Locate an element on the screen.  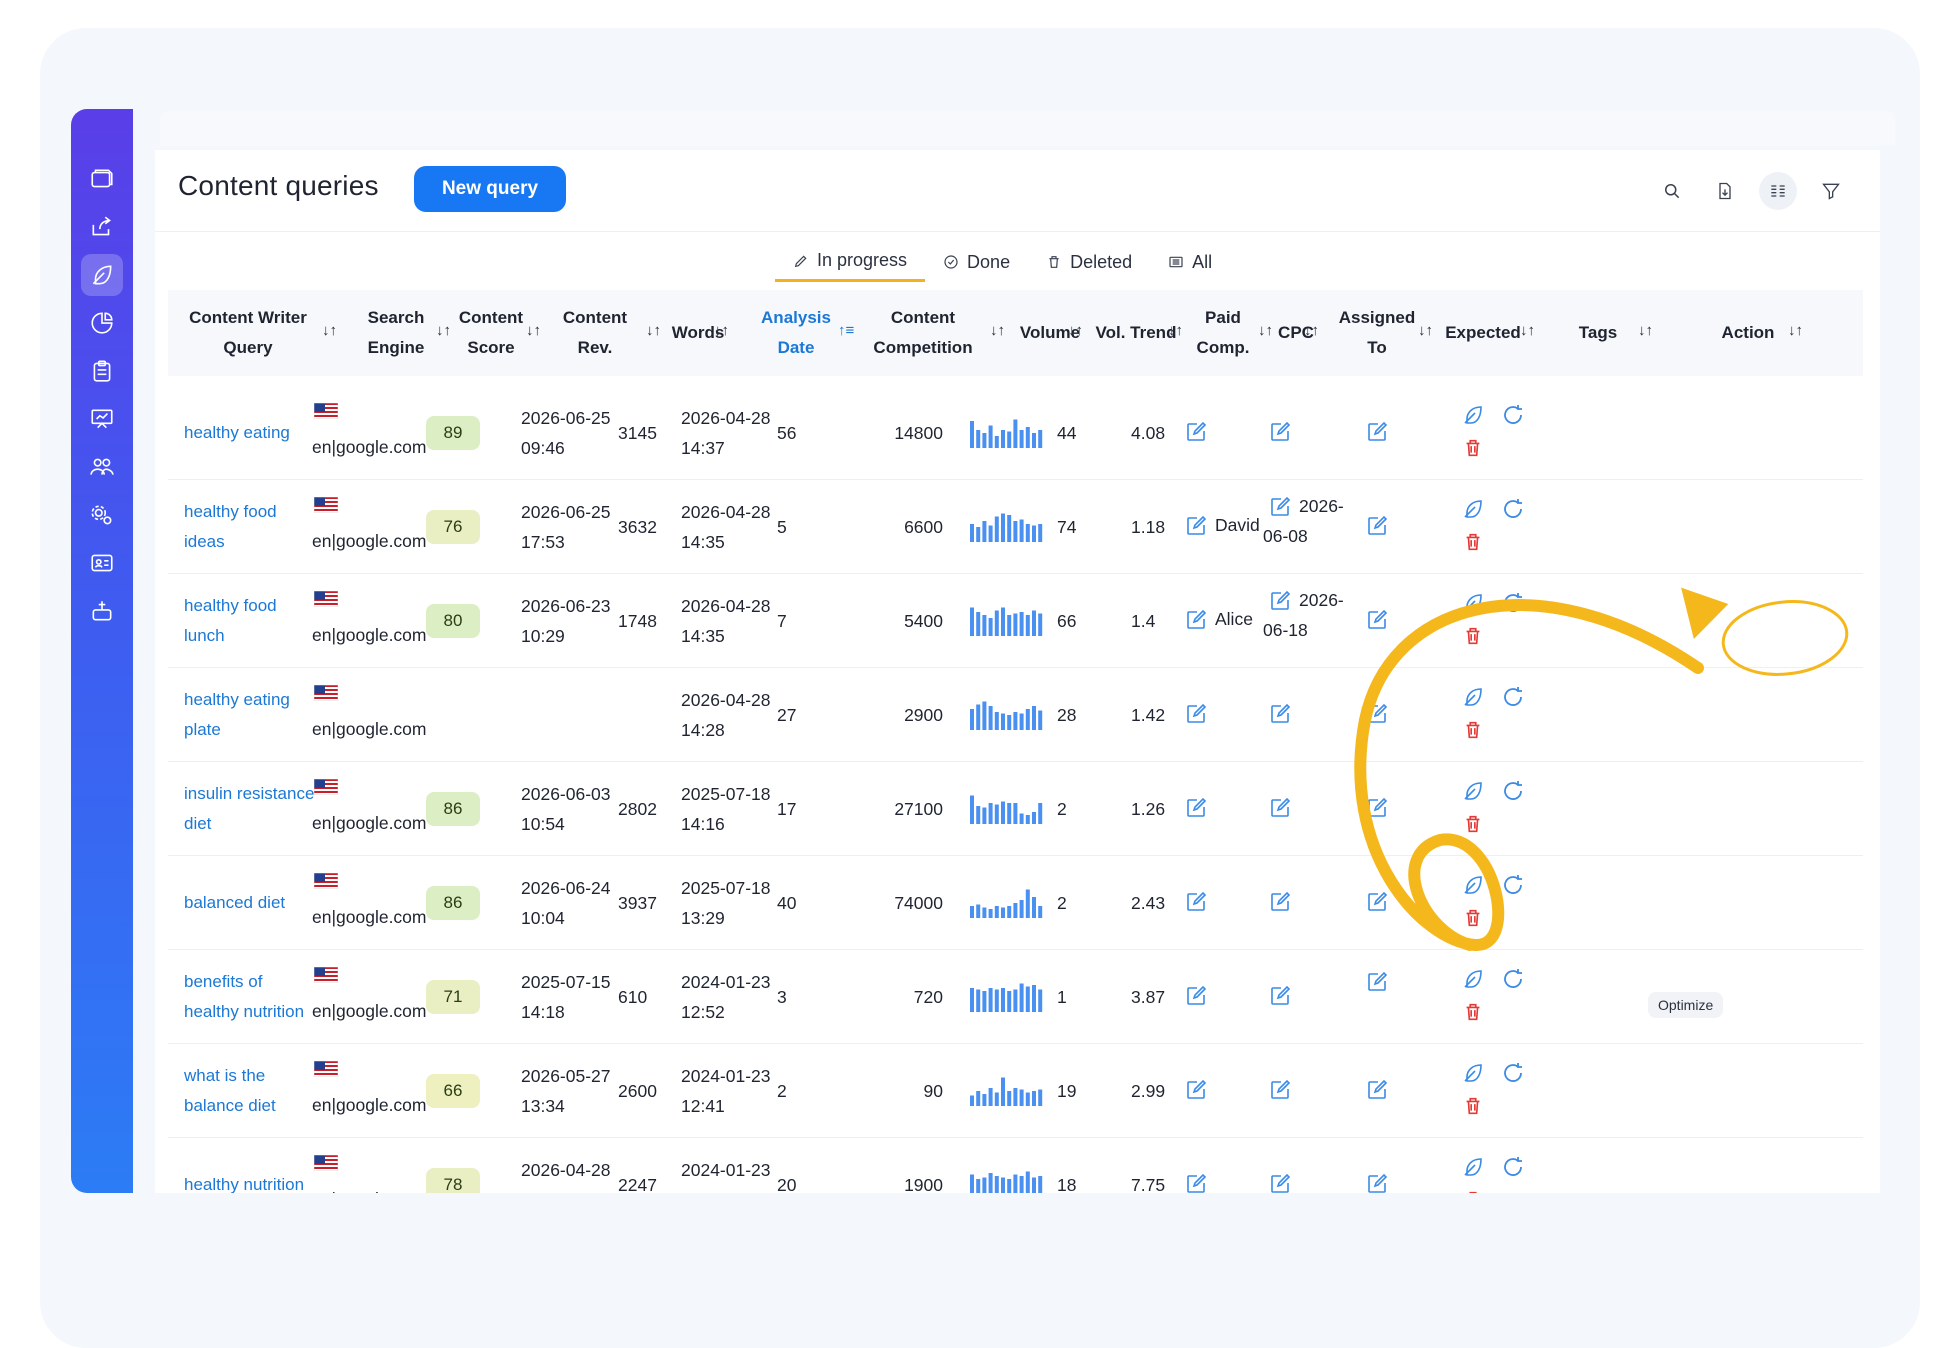
sidebar-item-integrations is located at coordinates (102, 611).